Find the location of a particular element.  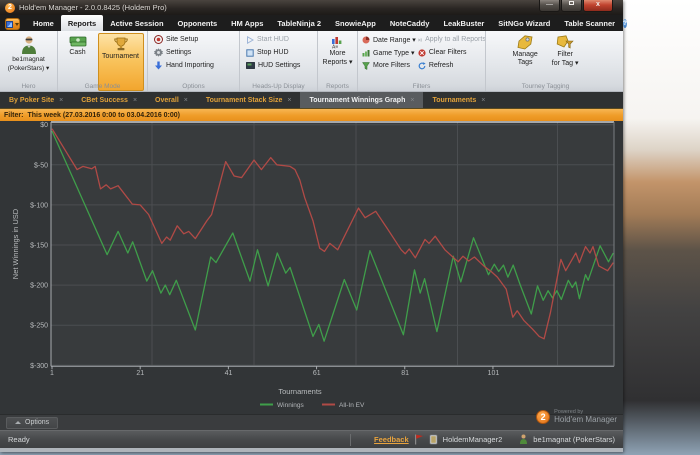

cash-label: Cash is located at coordinates (77, 52).